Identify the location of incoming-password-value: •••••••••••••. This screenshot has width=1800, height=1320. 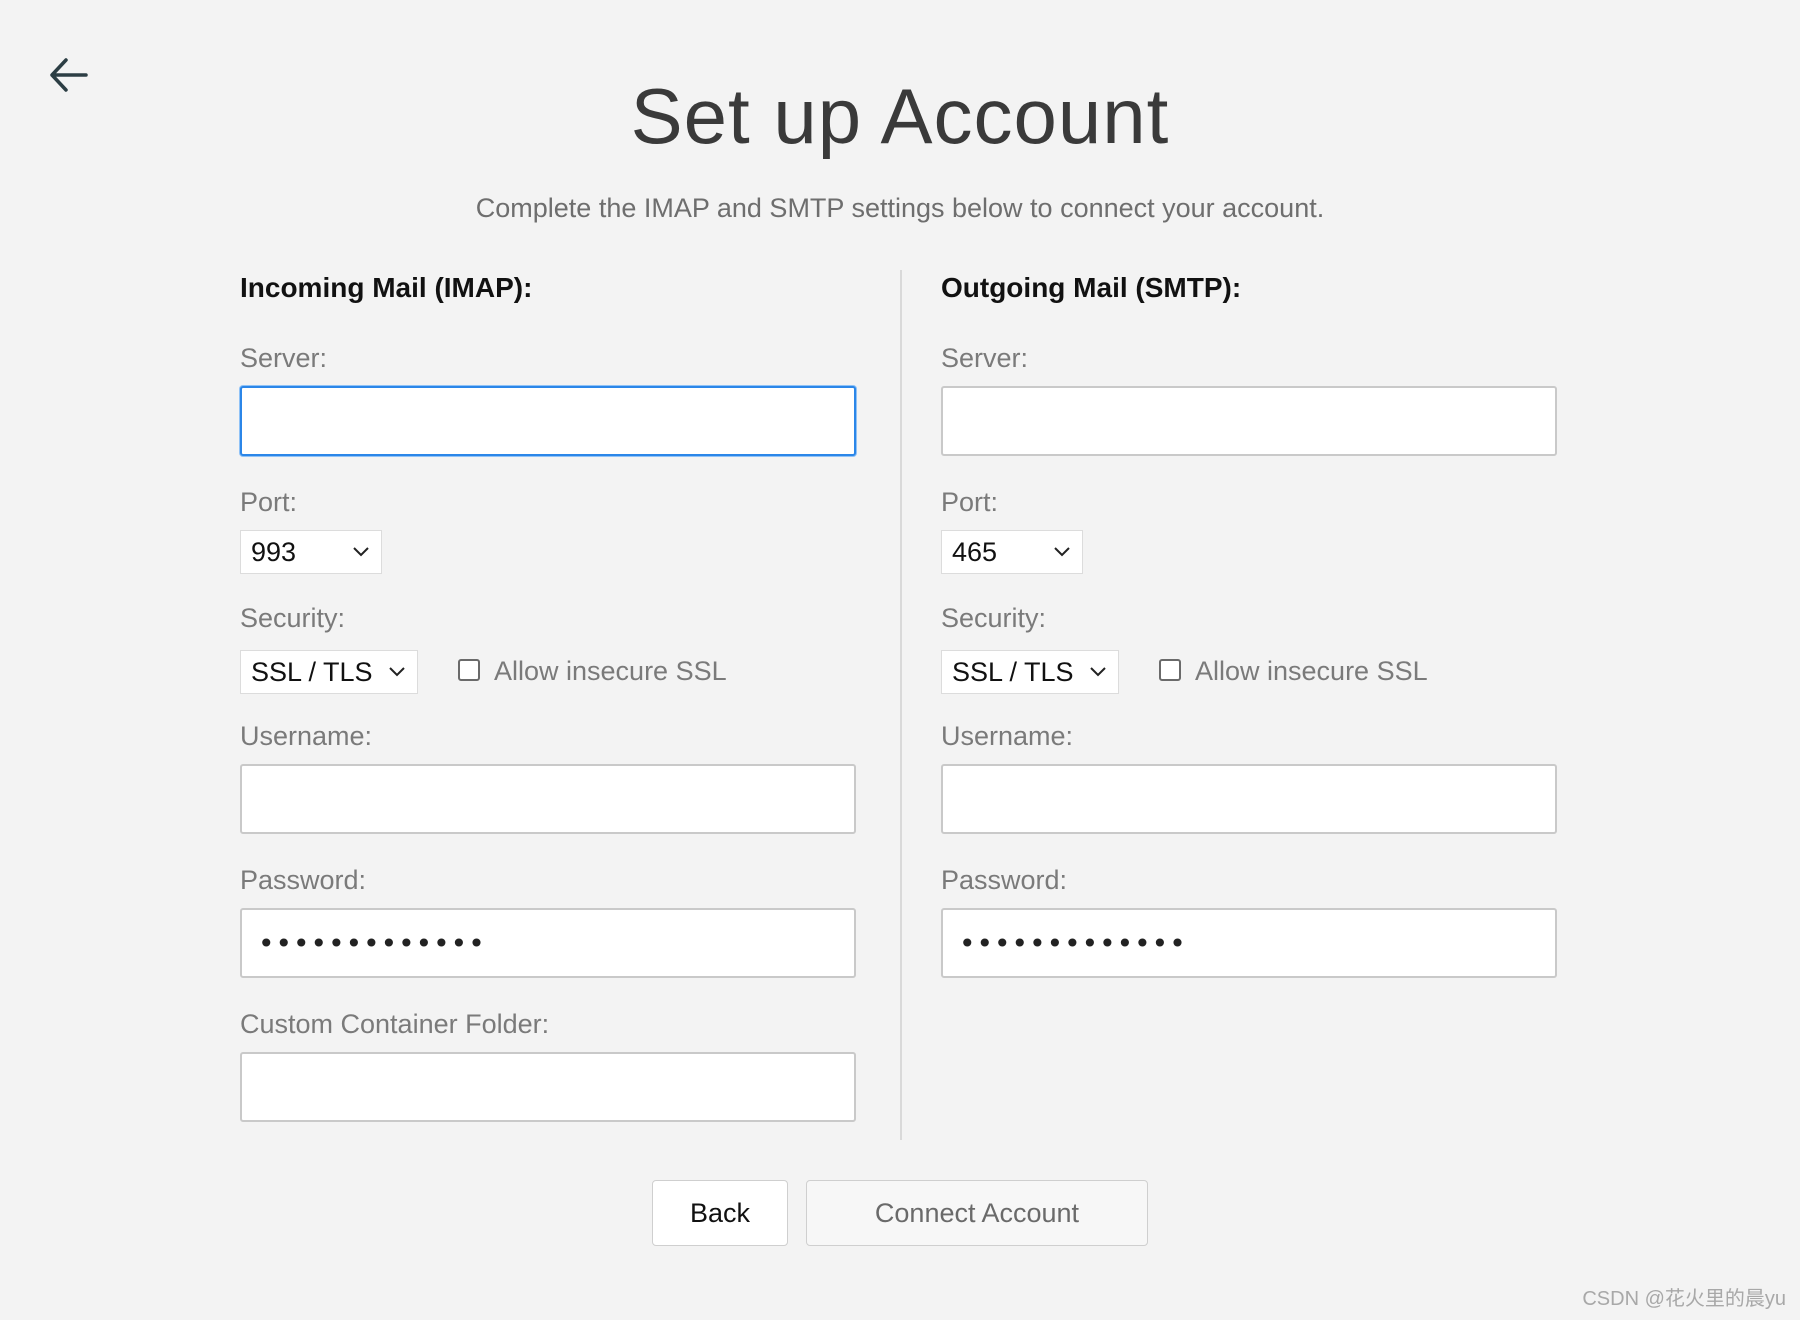
(372, 943).